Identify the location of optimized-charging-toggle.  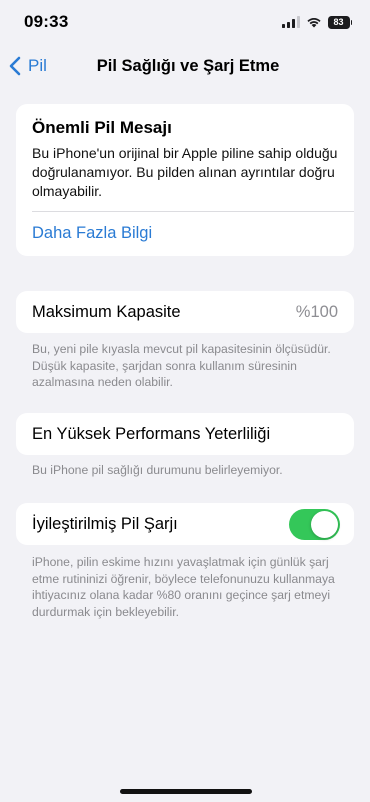
(314, 524).